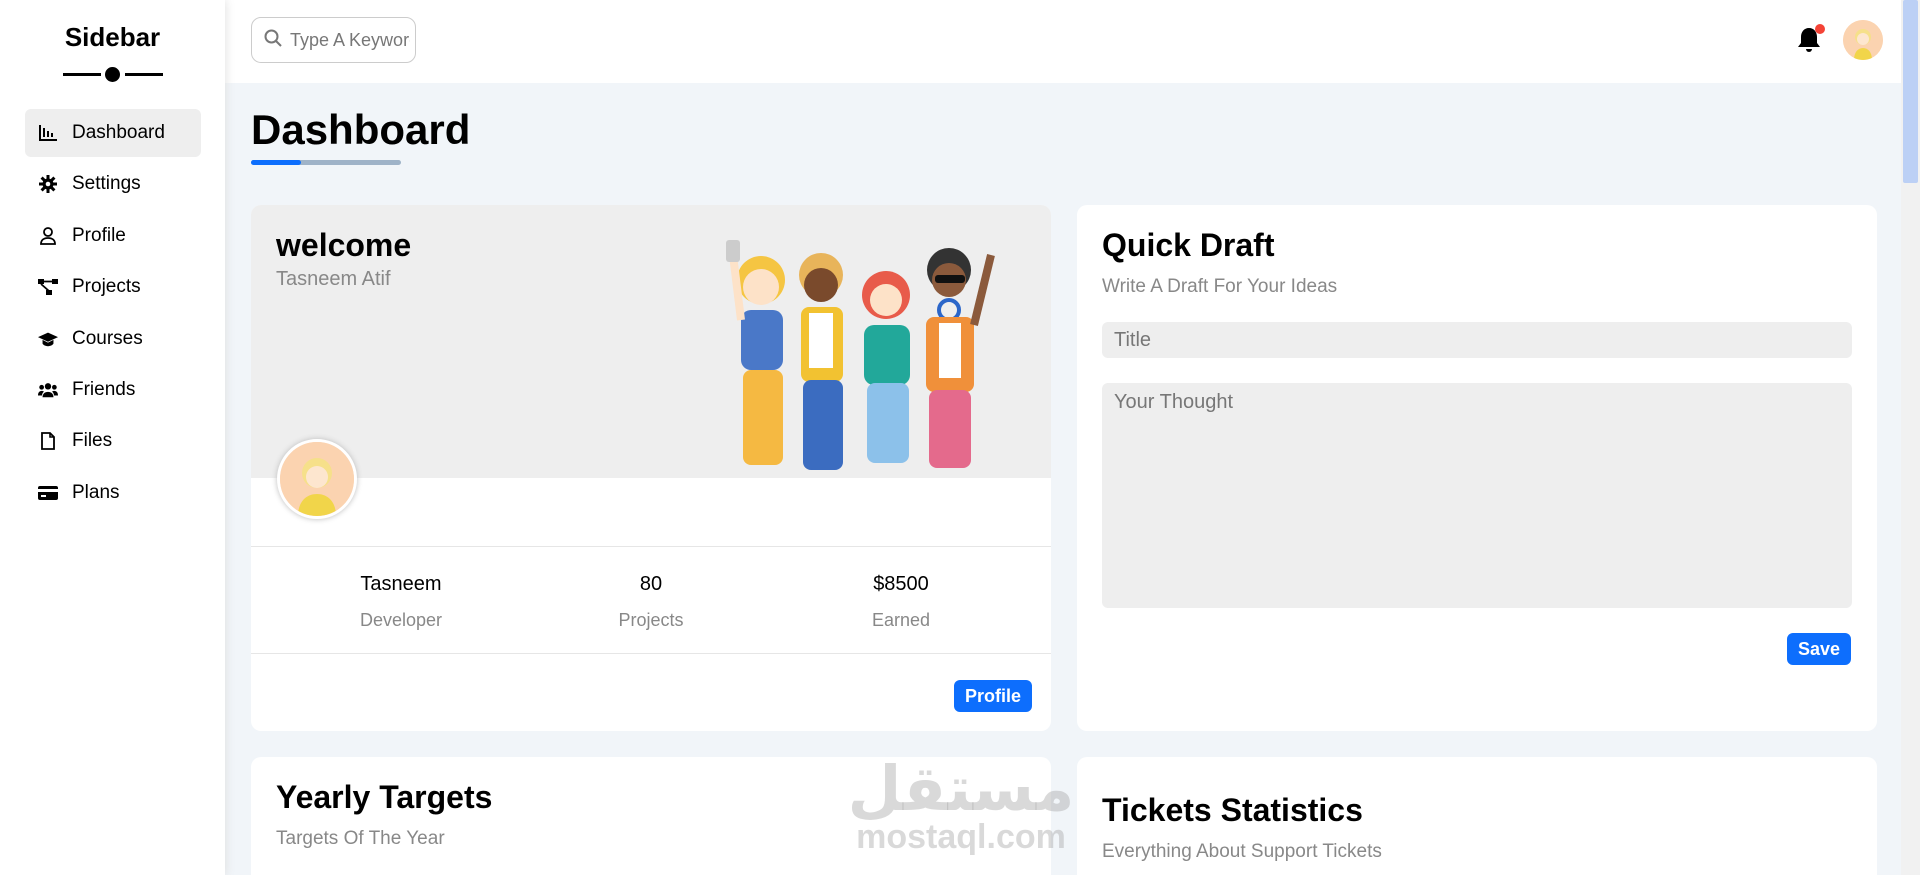 This screenshot has height=875, width=1920. What do you see at coordinates (1232, 810) in the screenshot?
I see `tickets-title: Tickets Statistics` at bounding box center [1232, 810].